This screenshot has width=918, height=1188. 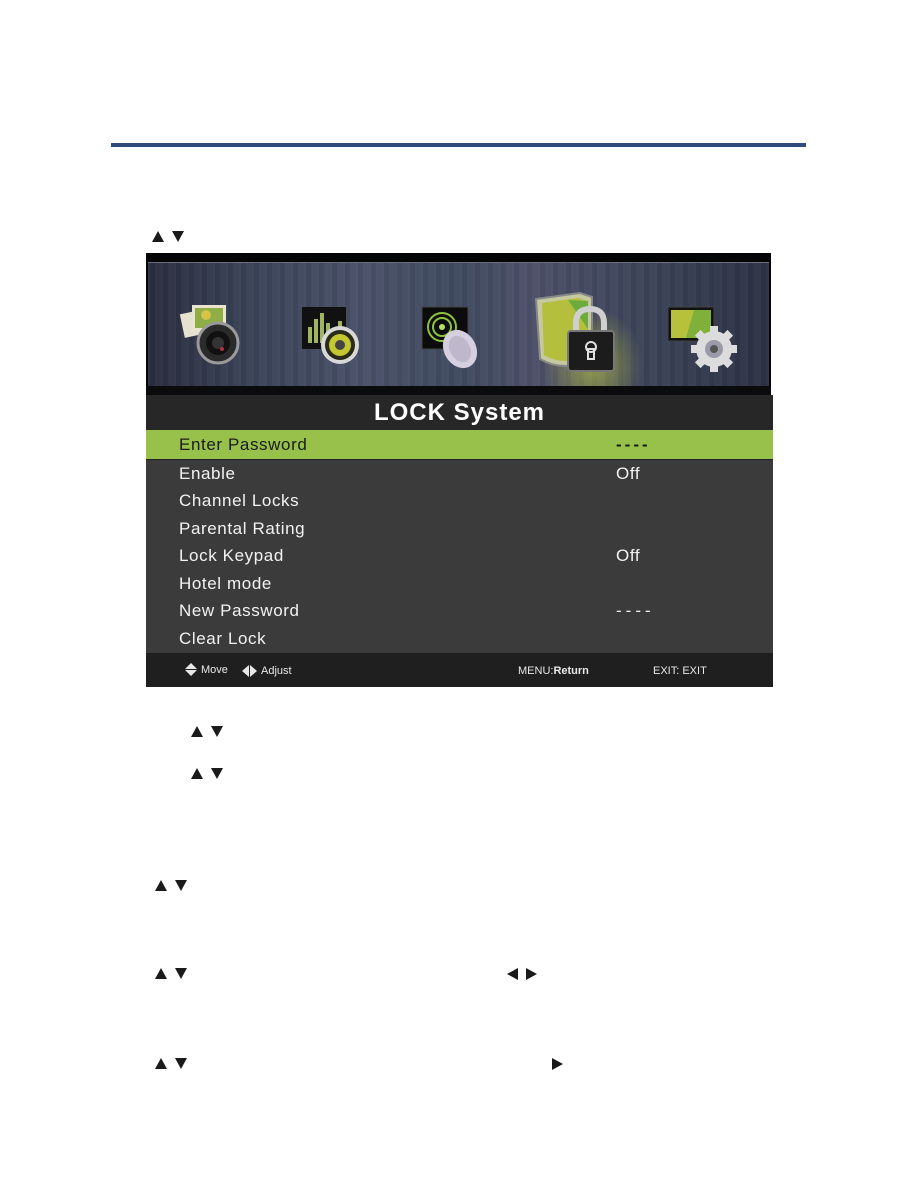 What do you see at coordinates (522, 974) in the screenshot?
I see `instruction-arrows-4-lr` at bounding box center [522, 974].